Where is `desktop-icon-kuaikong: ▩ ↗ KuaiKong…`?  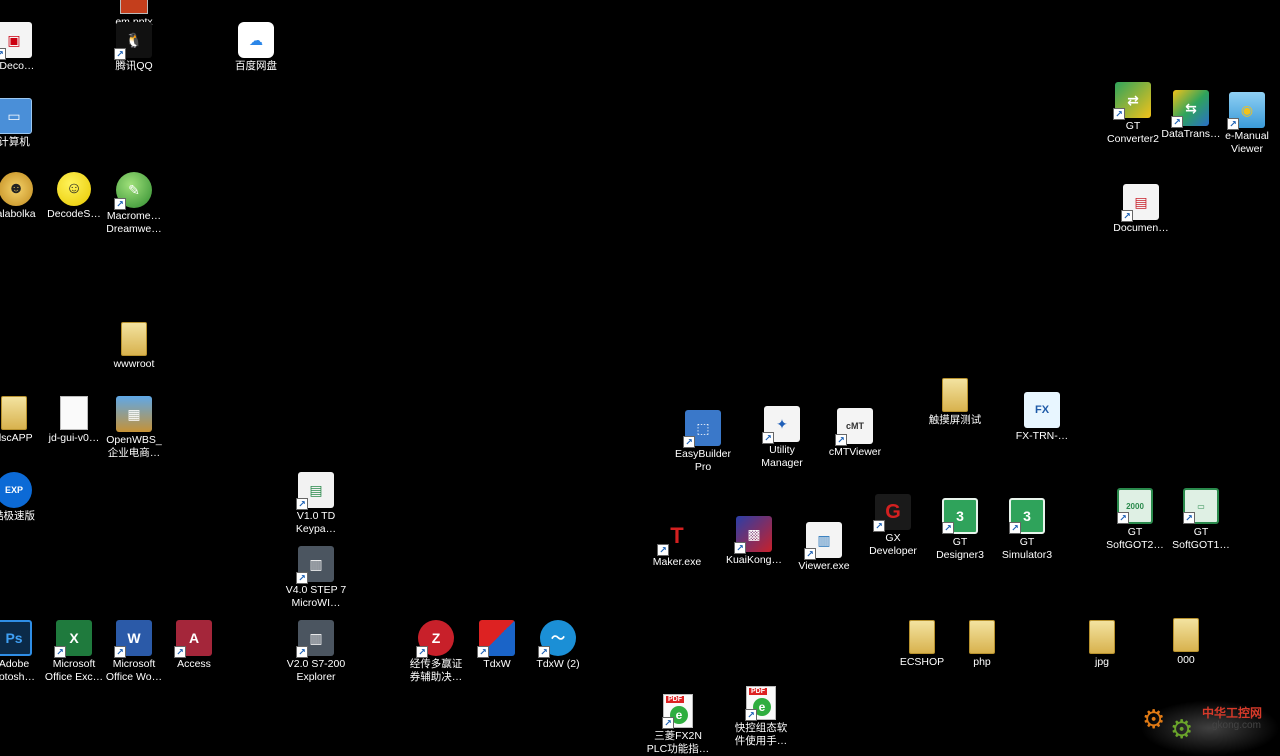 desktop-icon-kuaikong: ▩ ↗ KuaiKong… is located at coordinates (754, 553).